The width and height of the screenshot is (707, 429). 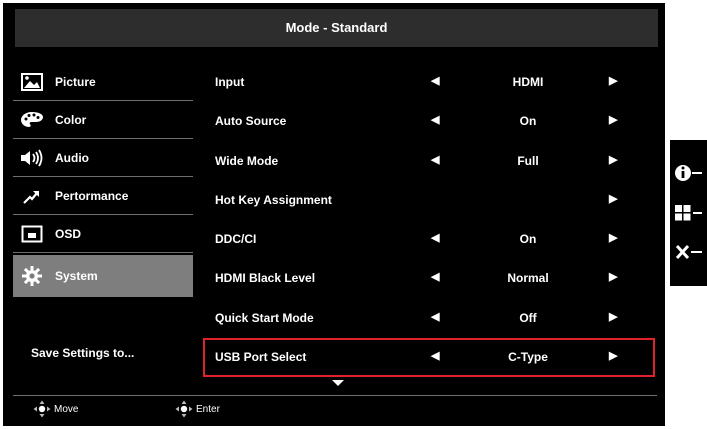 What do you see at coordinates (429, 82) in the screenshot?
I see `setting-row-input: Input ◀ HDMI ▶` at bounding box center [429, 82].